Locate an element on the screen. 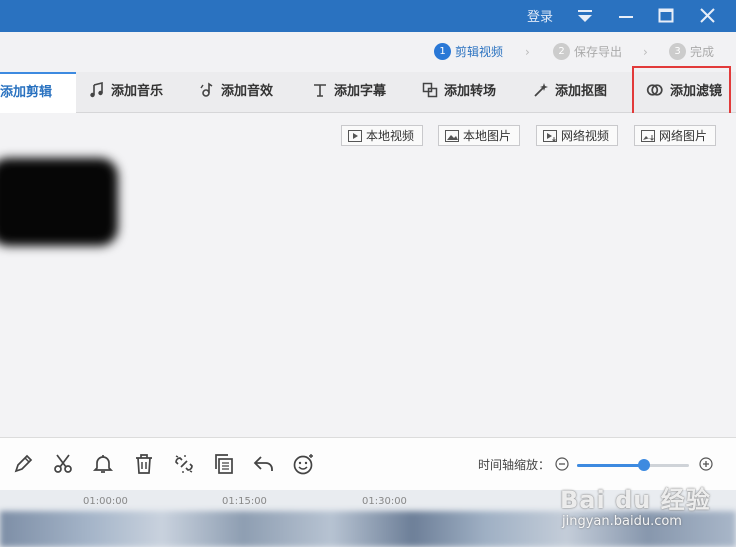 The height and width of the screenshot is (547, 736). timeline-tick: 01:00:00 is located at coordinates (105, 501).